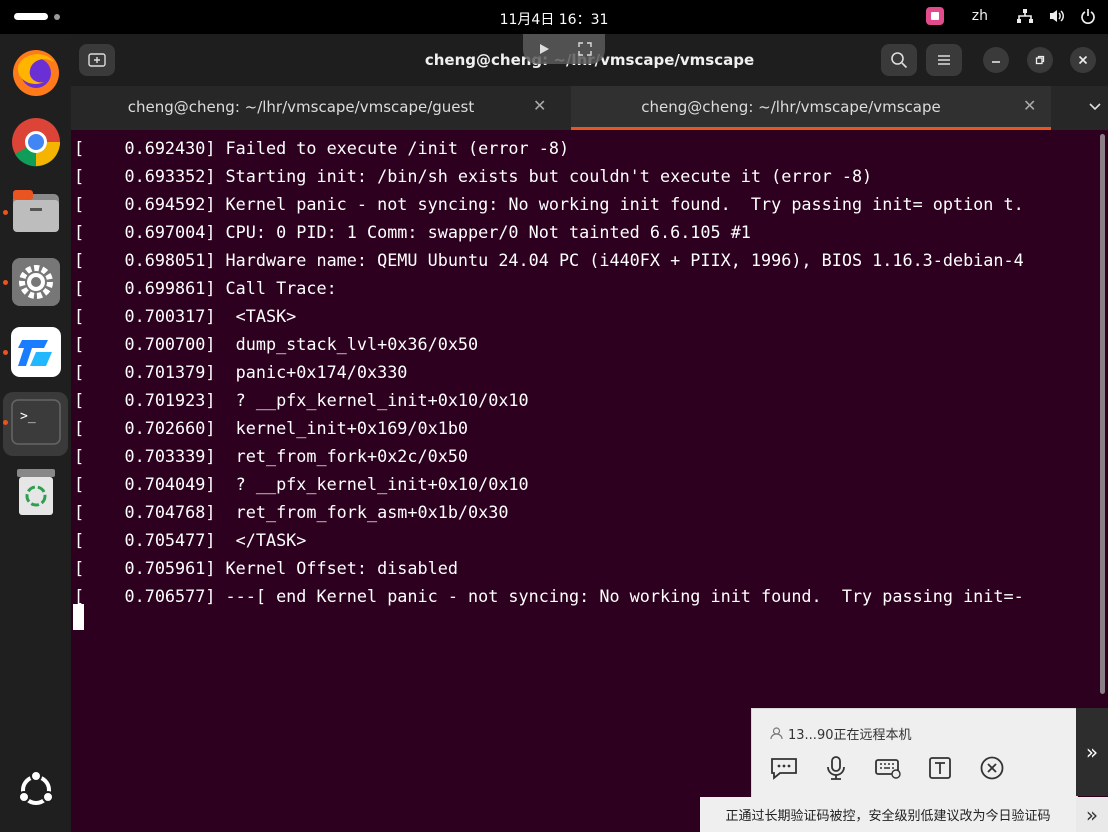 This screenshot has width=1108, height=832. What do you see at coordinates (784, 768) in the screenshot?
I see `chat-icon` at bounding box center [784, 768].